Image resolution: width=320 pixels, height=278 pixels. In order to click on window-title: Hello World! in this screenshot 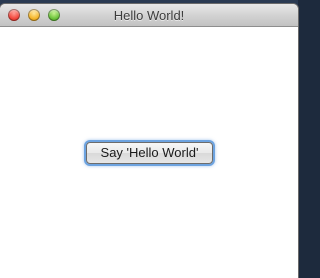, I will do `click(149, 15)`.